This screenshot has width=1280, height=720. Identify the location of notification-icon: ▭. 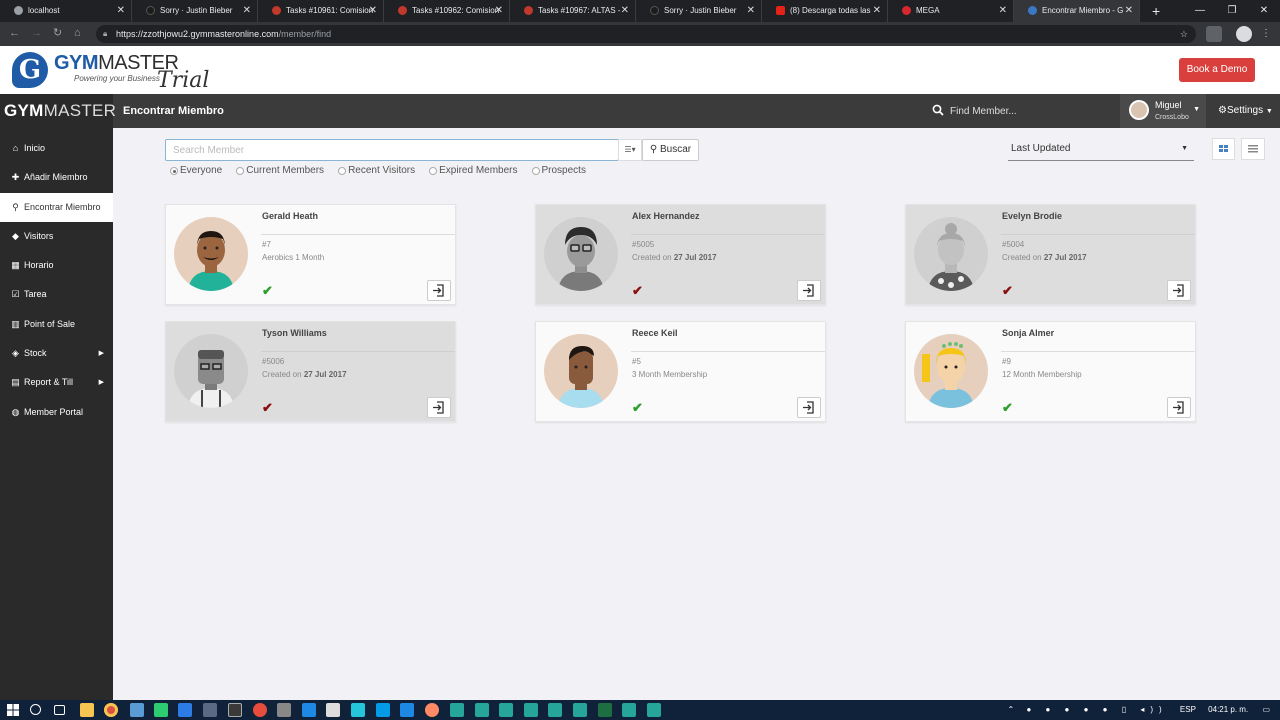
(1266, 709).